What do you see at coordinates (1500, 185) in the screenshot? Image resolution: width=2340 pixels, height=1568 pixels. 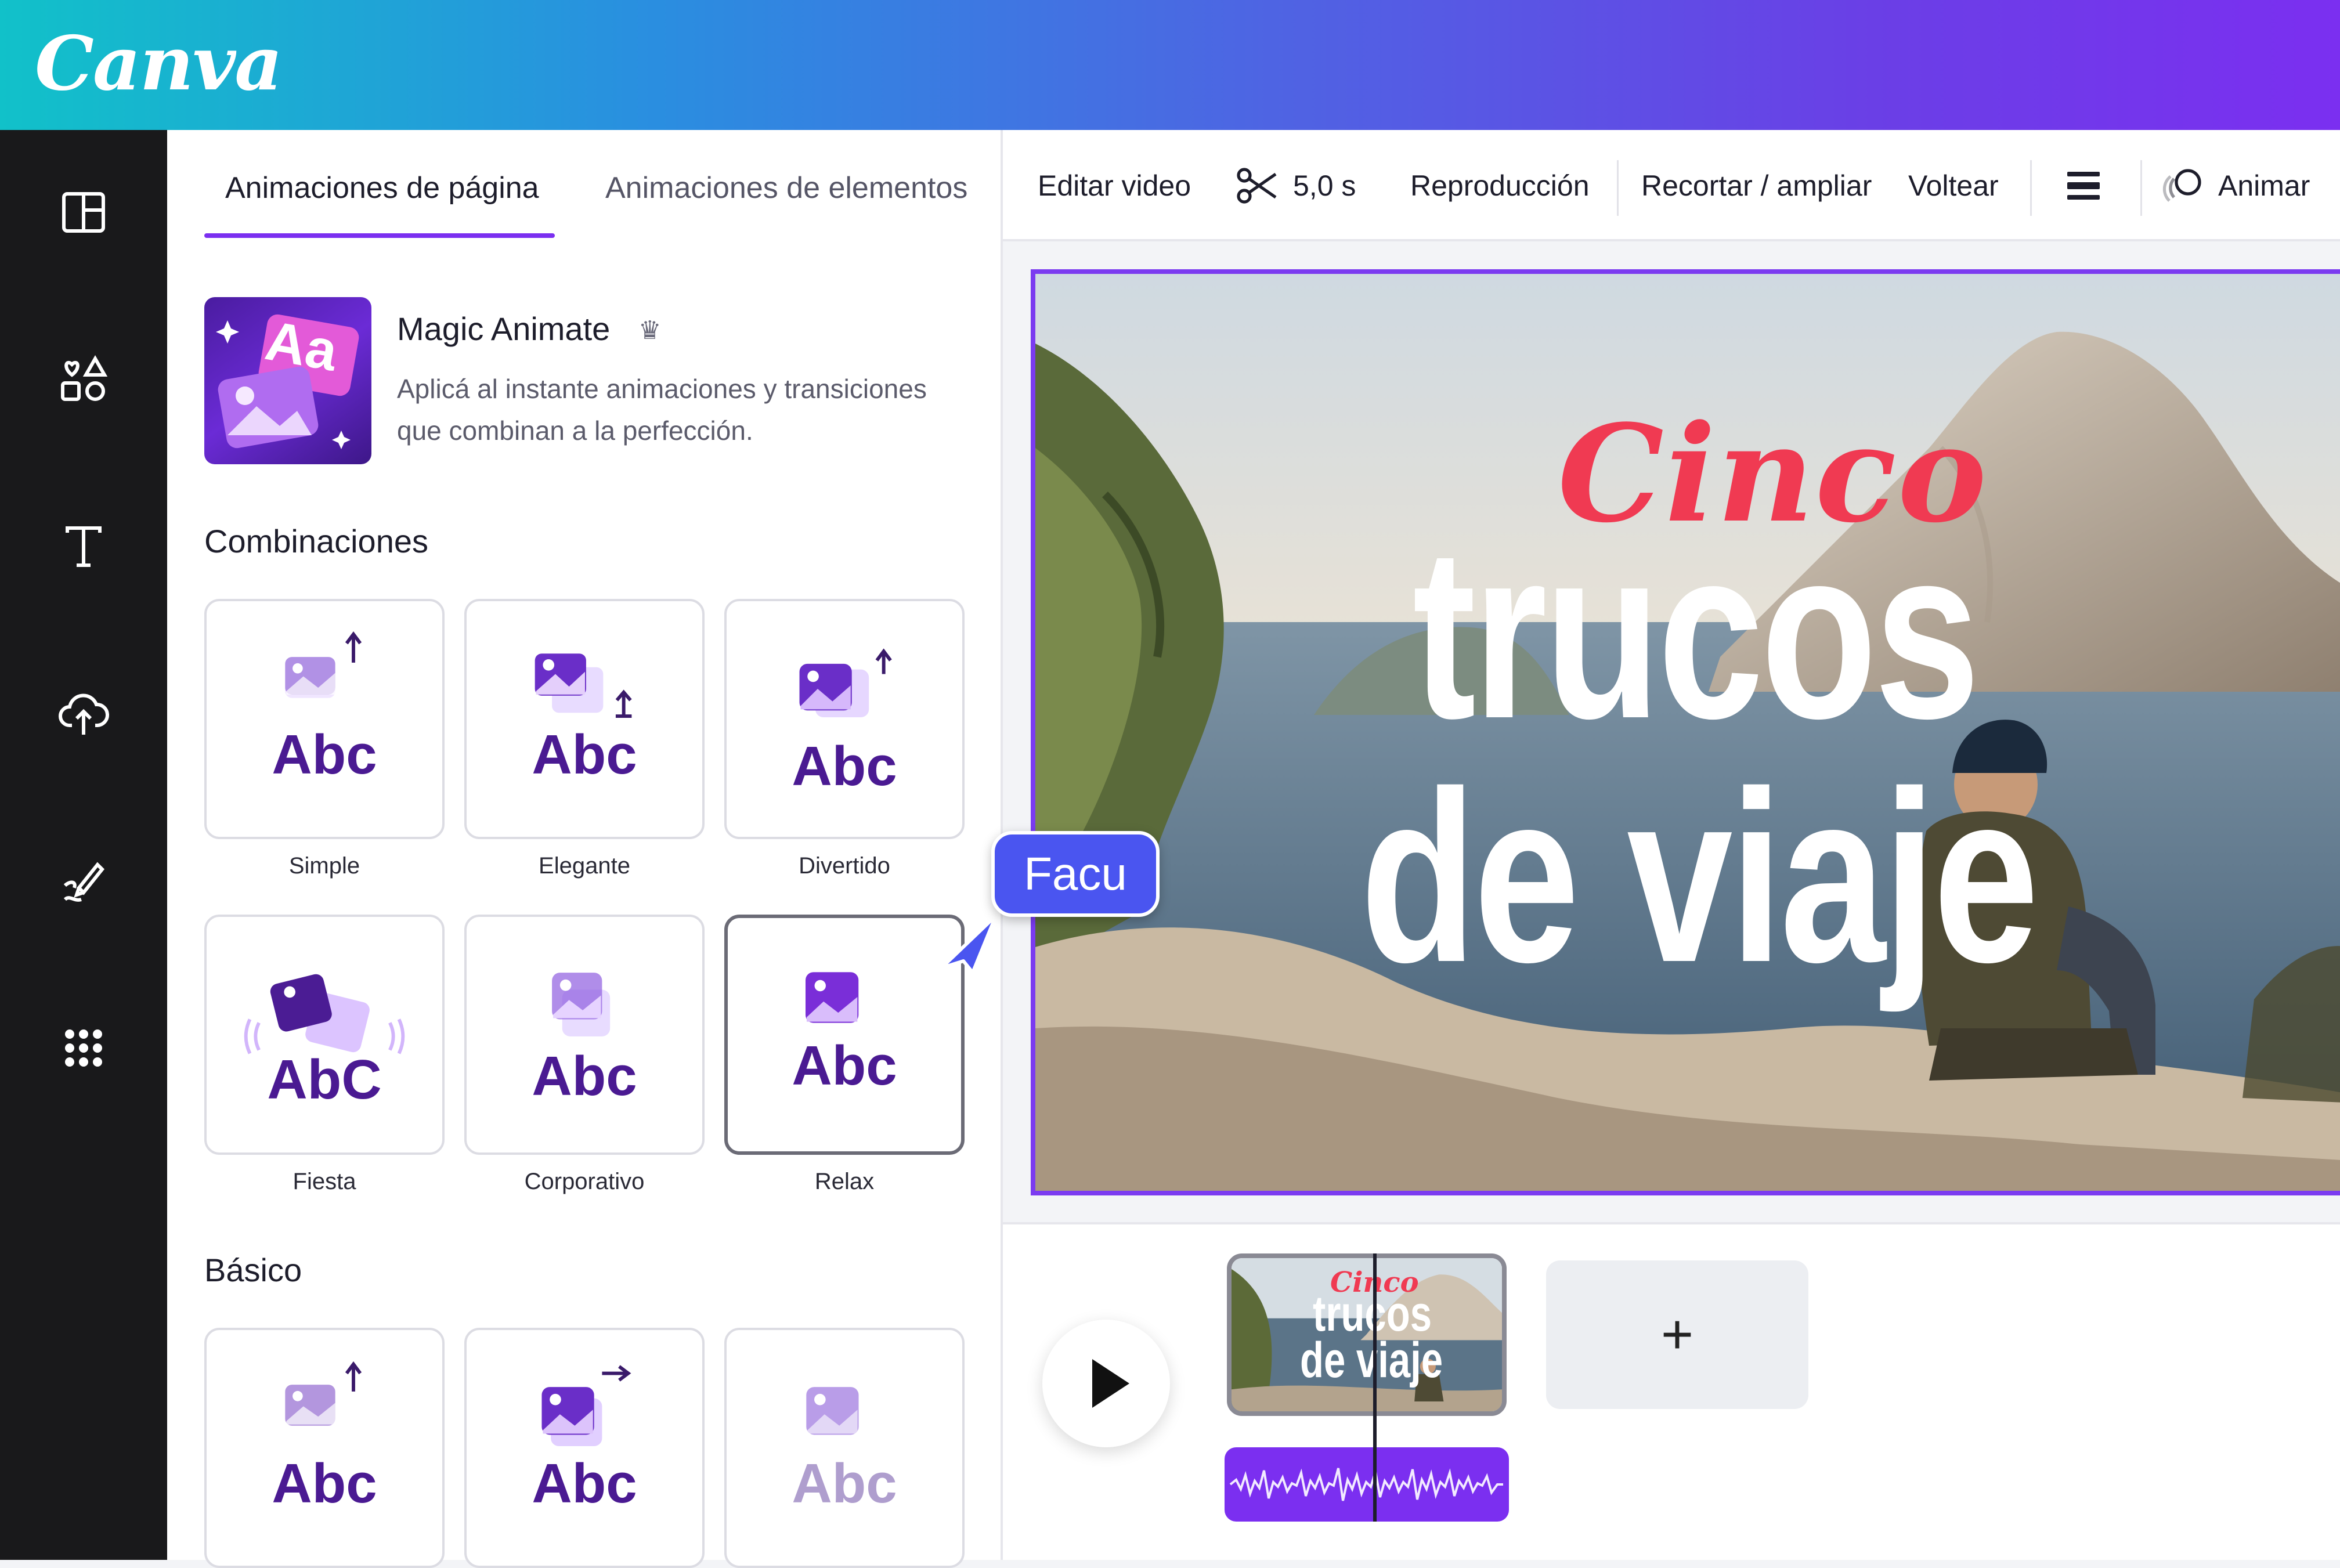 I see `playback-button: Reproducción` at bounding box center [1500, 185].